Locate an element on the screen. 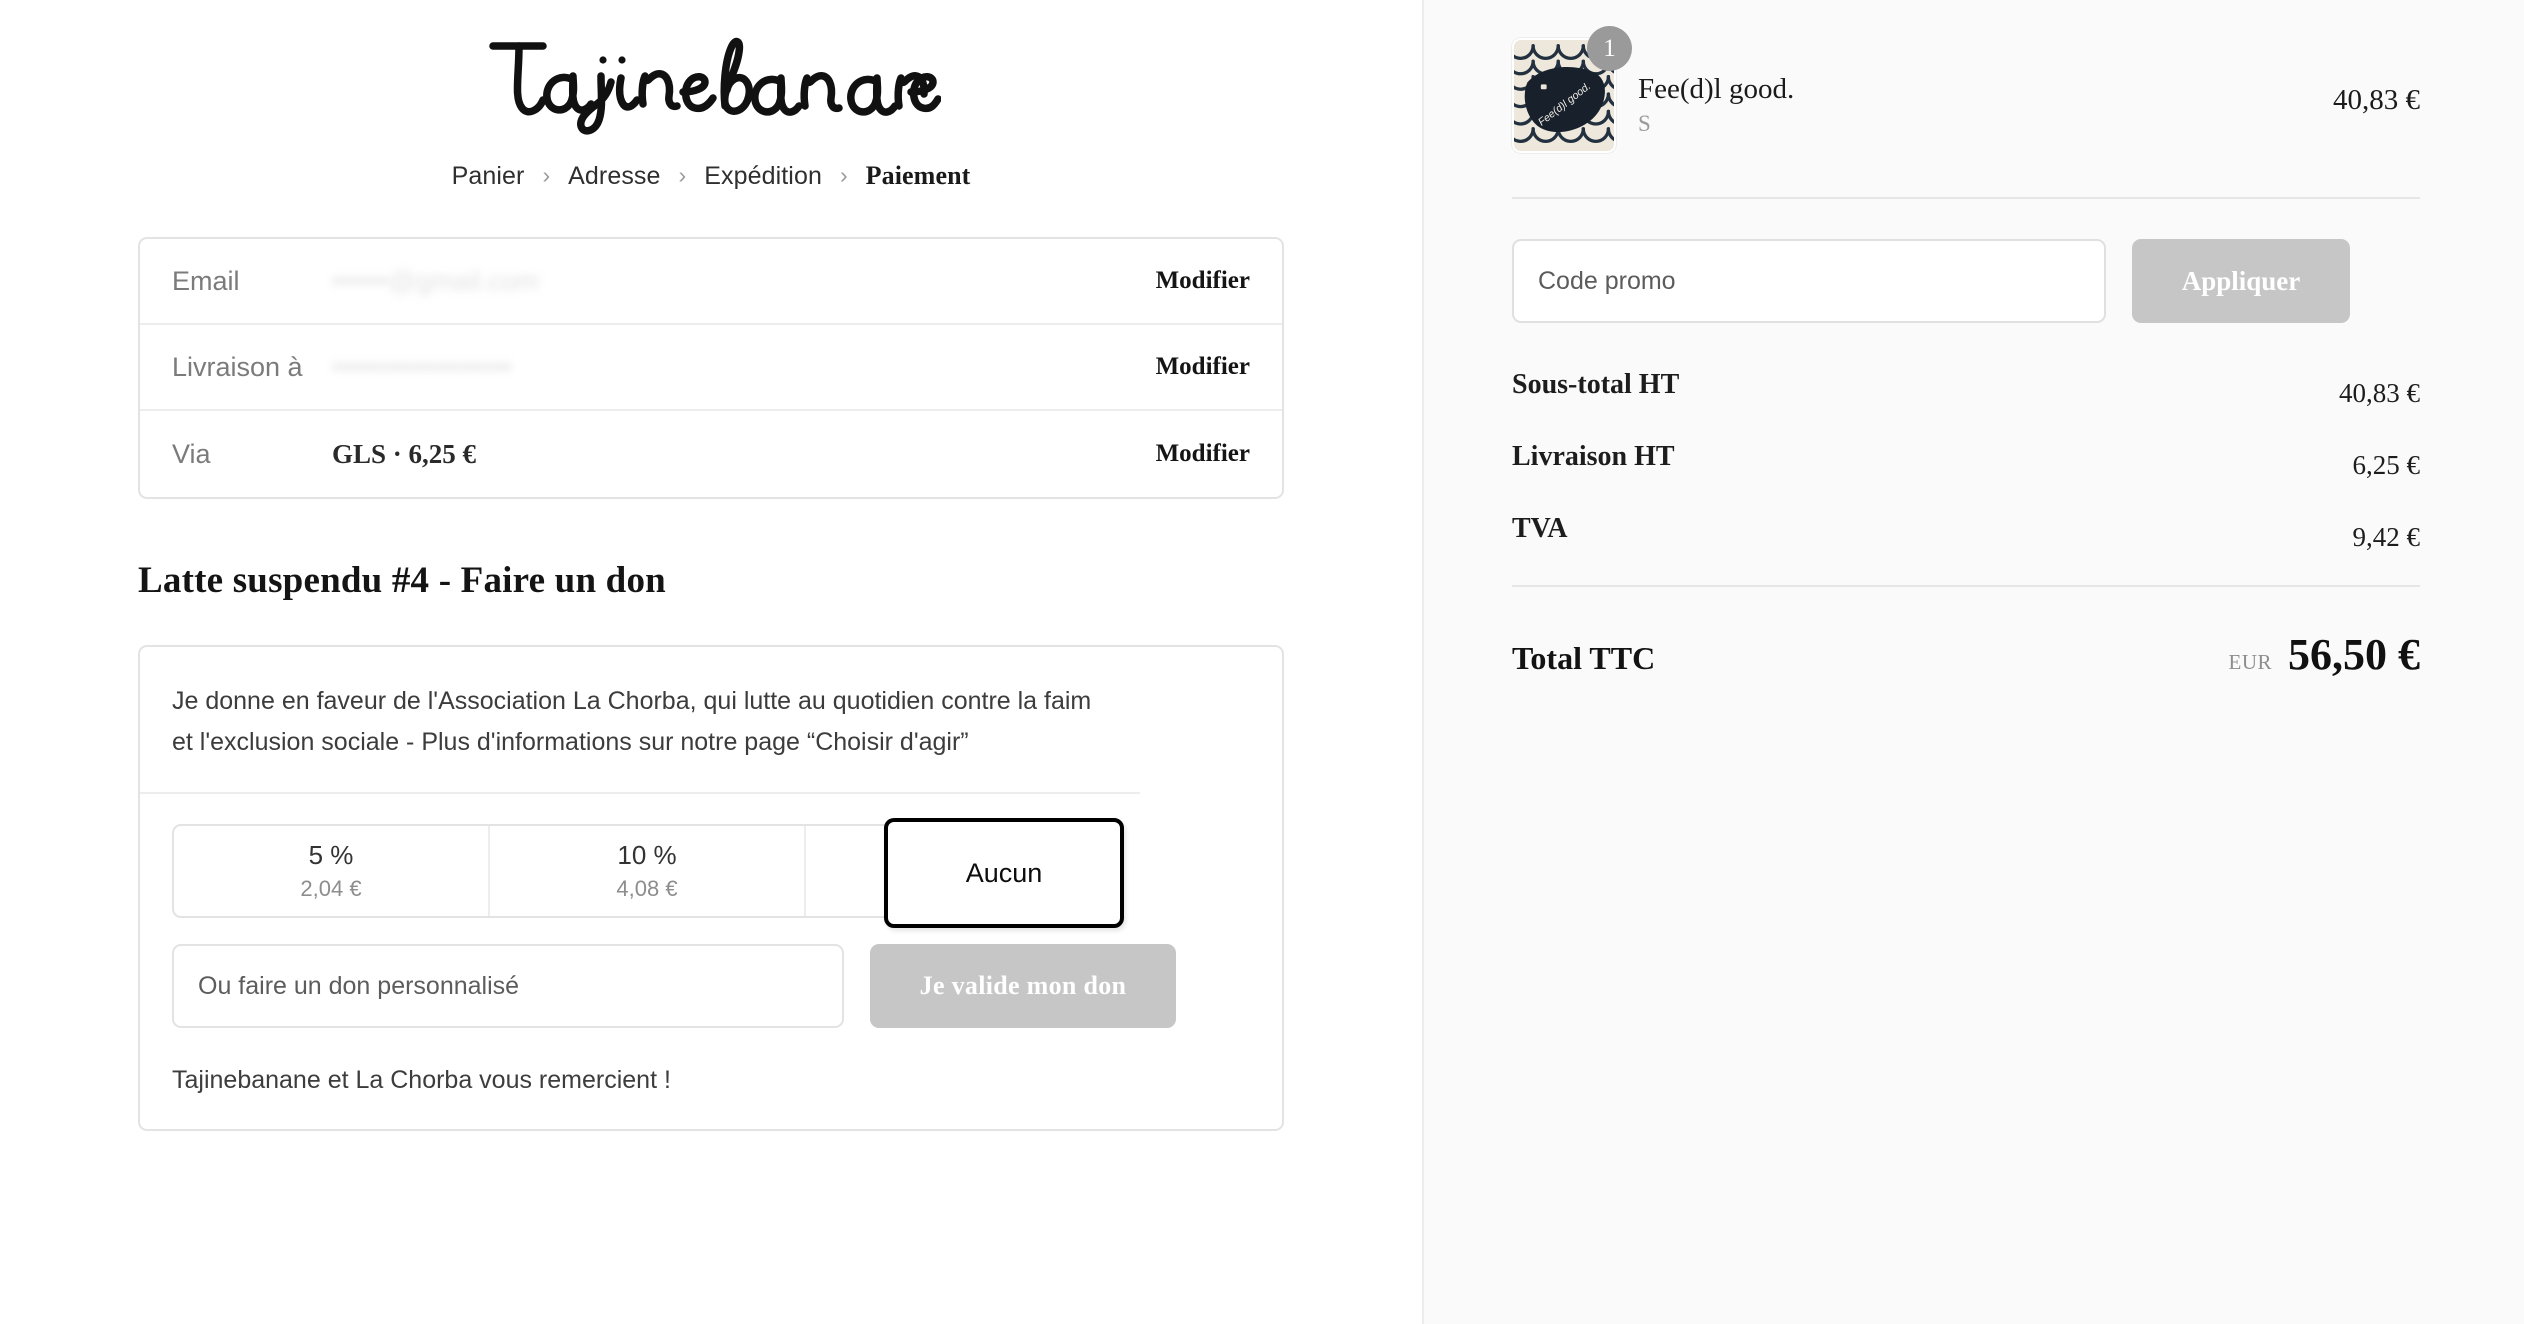 The image size is (2524, 1324). validate-donation-button: Je valide mon don is located at coordinates (1023, 986).